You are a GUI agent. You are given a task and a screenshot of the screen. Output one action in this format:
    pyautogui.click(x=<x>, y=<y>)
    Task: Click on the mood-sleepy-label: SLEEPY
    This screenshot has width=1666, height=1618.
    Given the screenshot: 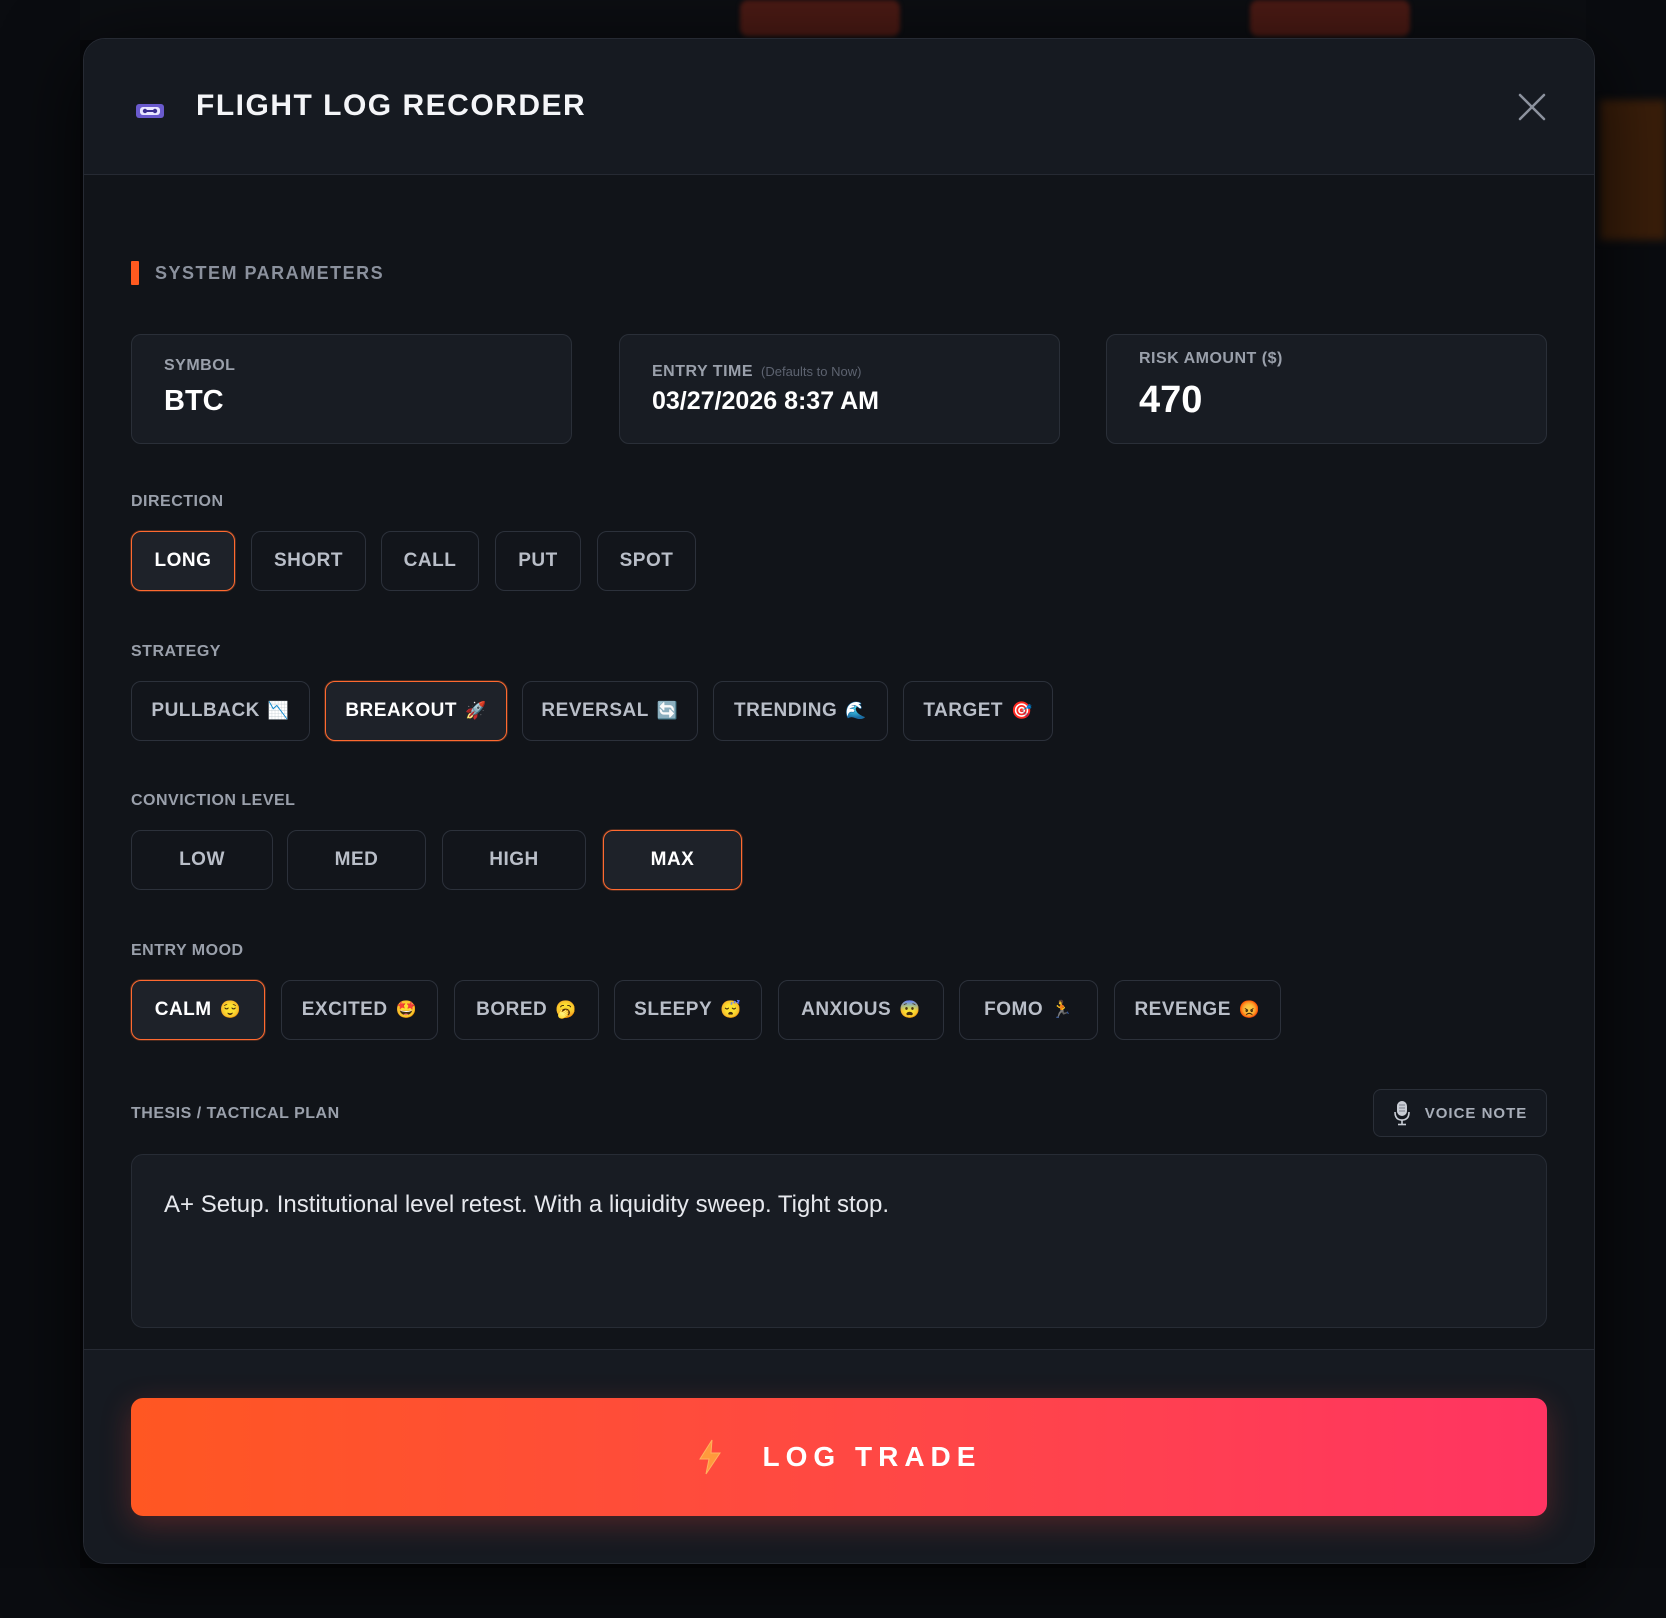 What is the action you would take?
    pyautogui.click(x=673, y=1009)
    